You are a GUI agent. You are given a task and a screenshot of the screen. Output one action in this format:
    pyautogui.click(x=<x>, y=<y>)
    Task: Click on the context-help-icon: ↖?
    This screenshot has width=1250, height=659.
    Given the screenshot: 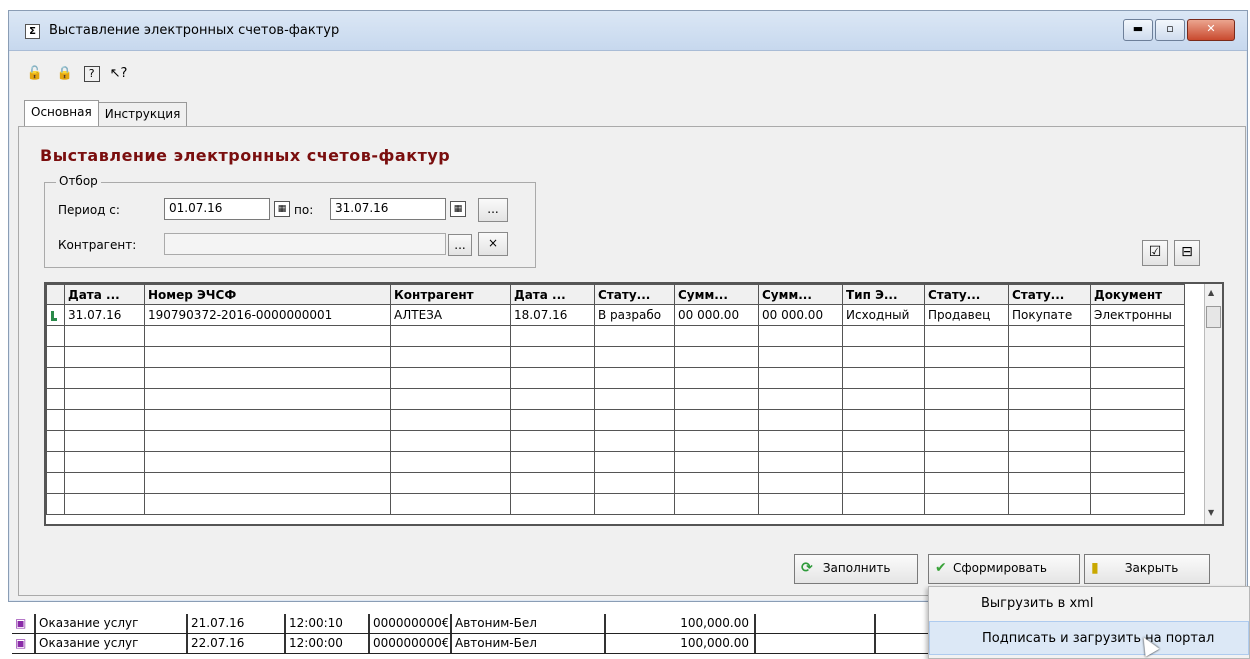 What is the action you would take?
    pyautogui.click(x=118, y=74)
    